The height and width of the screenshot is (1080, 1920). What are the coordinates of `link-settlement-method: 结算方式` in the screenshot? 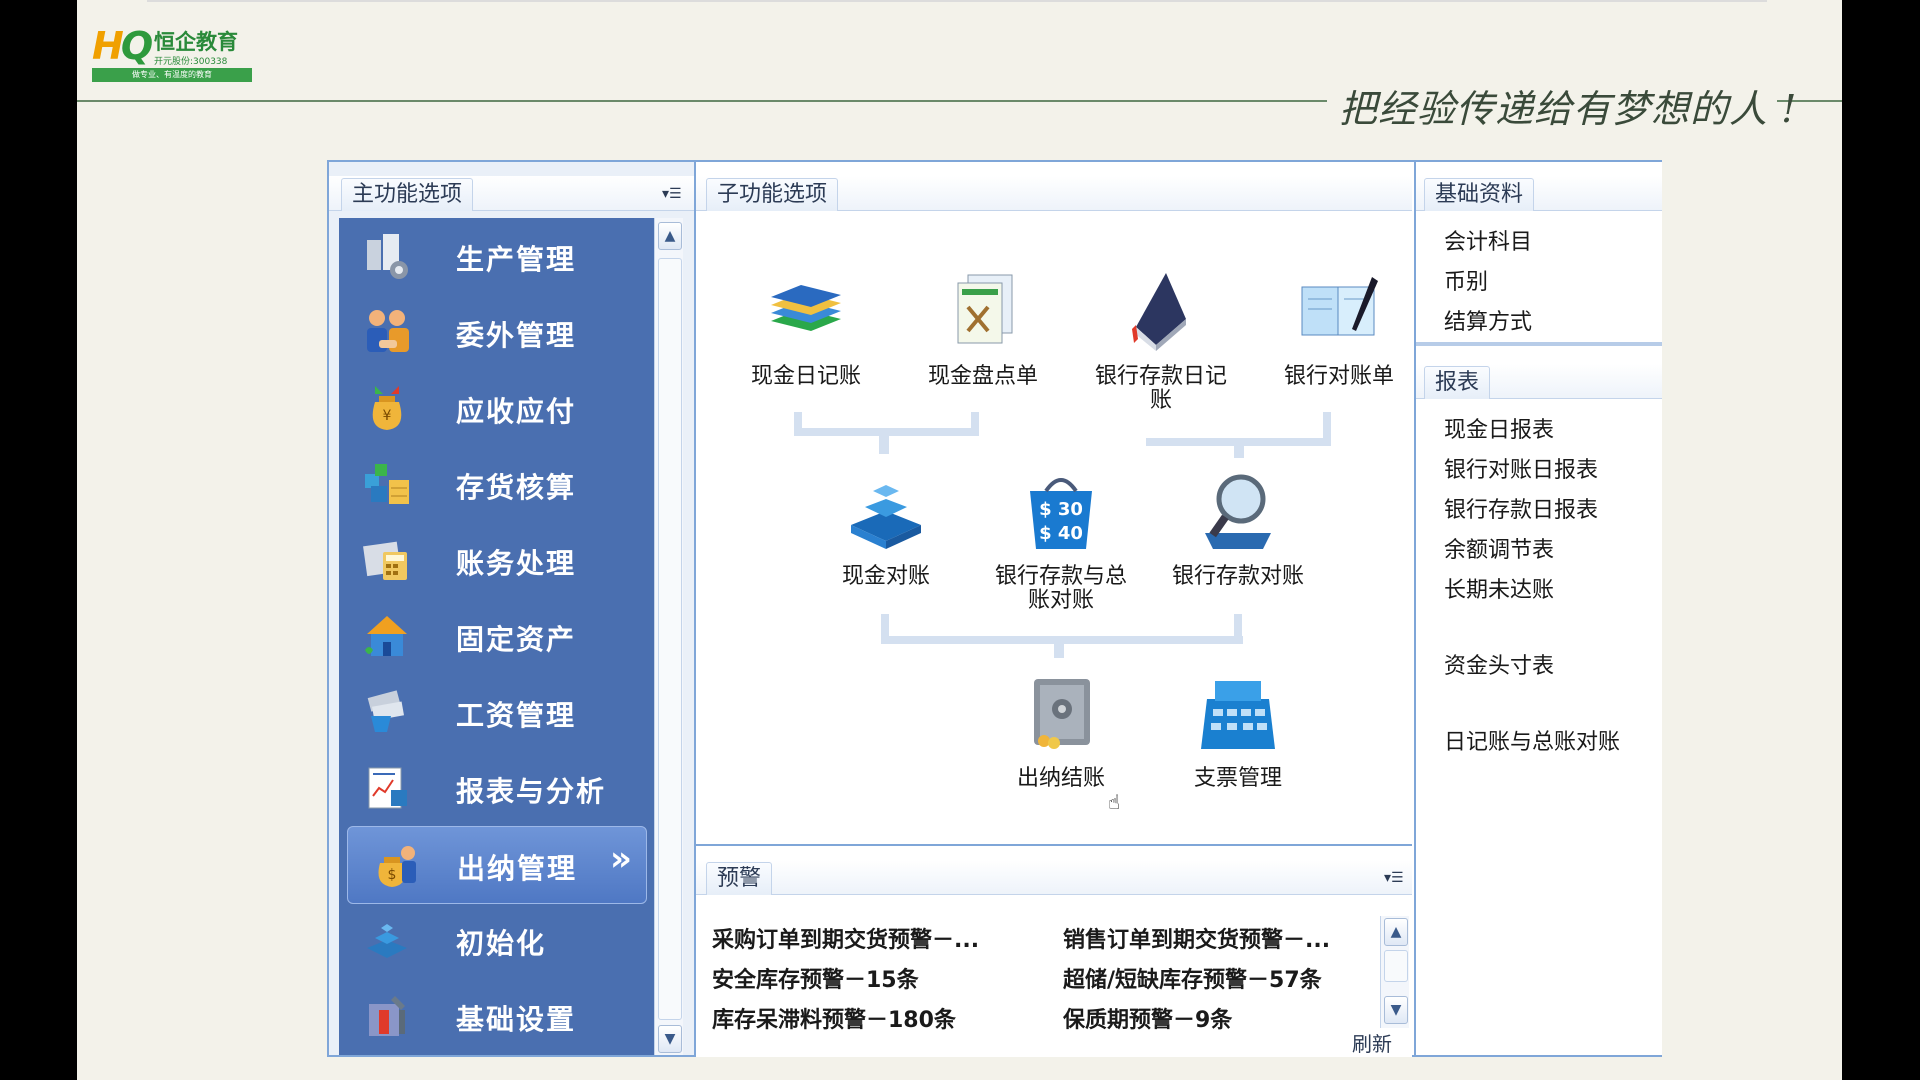 It's located at (1488, 320).